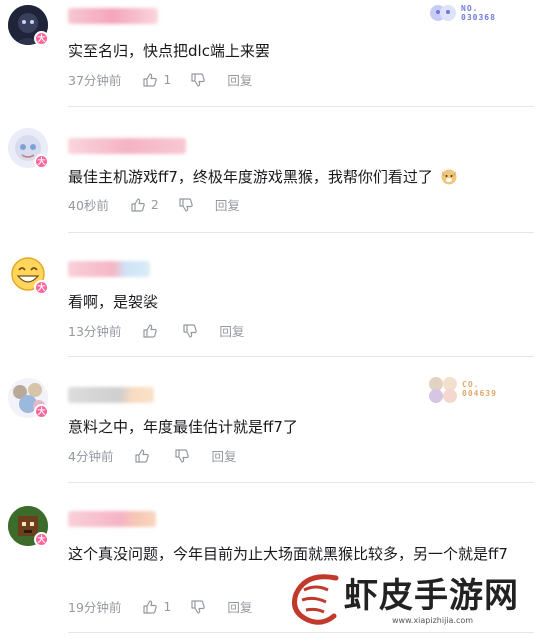 The height and width of the screenshot is (638, 550). I want to click on shrimp-logo-icon, so click(315, 599).